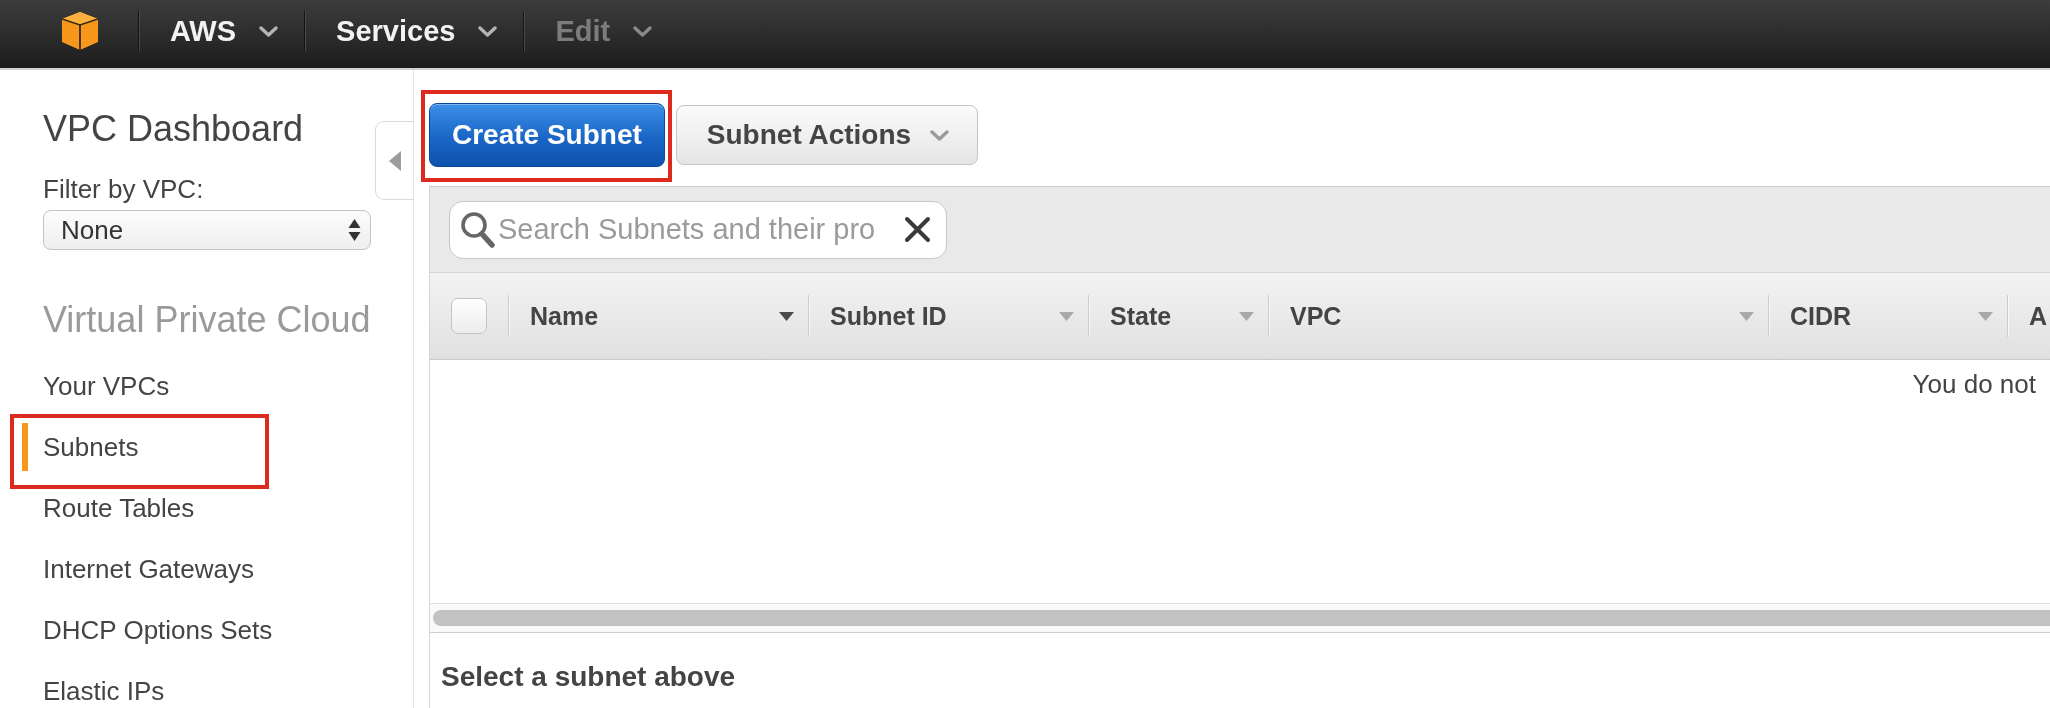 The image size is (2050, 708). I want to click on sidebar-title: VPC Dashboard, so click(174, 128).